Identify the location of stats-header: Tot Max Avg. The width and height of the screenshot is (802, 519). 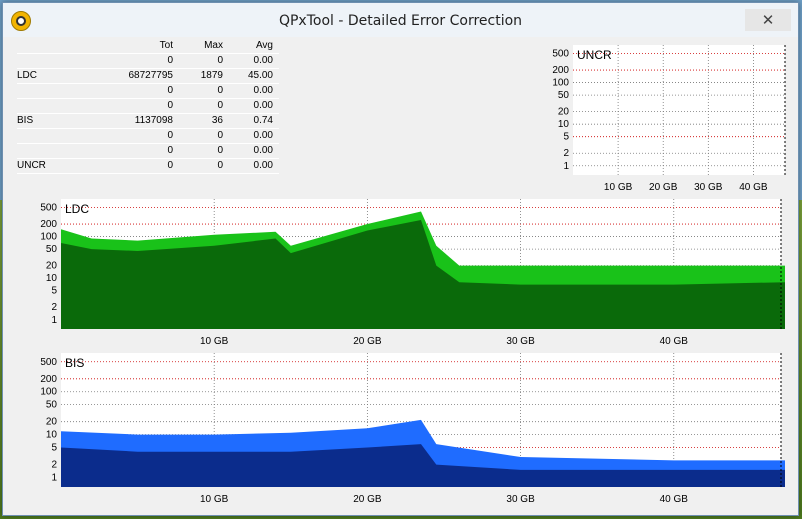
(148, 46).